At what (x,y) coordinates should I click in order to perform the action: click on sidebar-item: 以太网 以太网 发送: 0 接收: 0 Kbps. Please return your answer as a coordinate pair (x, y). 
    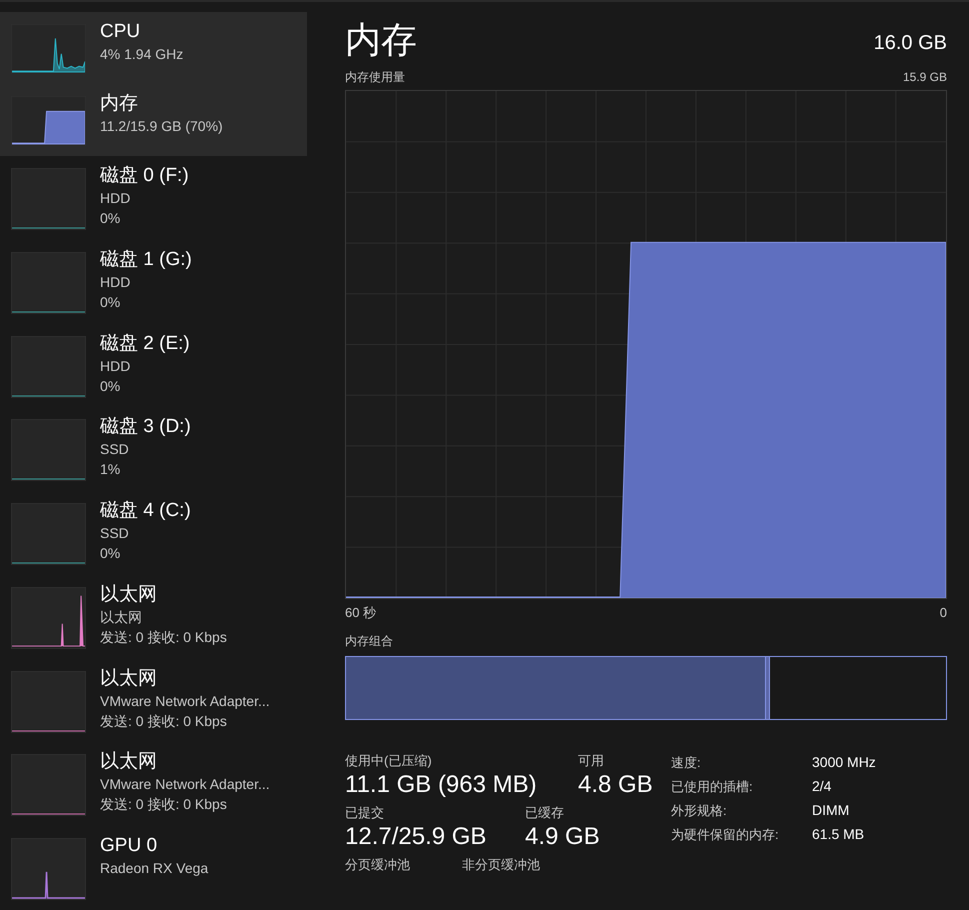
    Looking at the image, I should click on (153, 616).